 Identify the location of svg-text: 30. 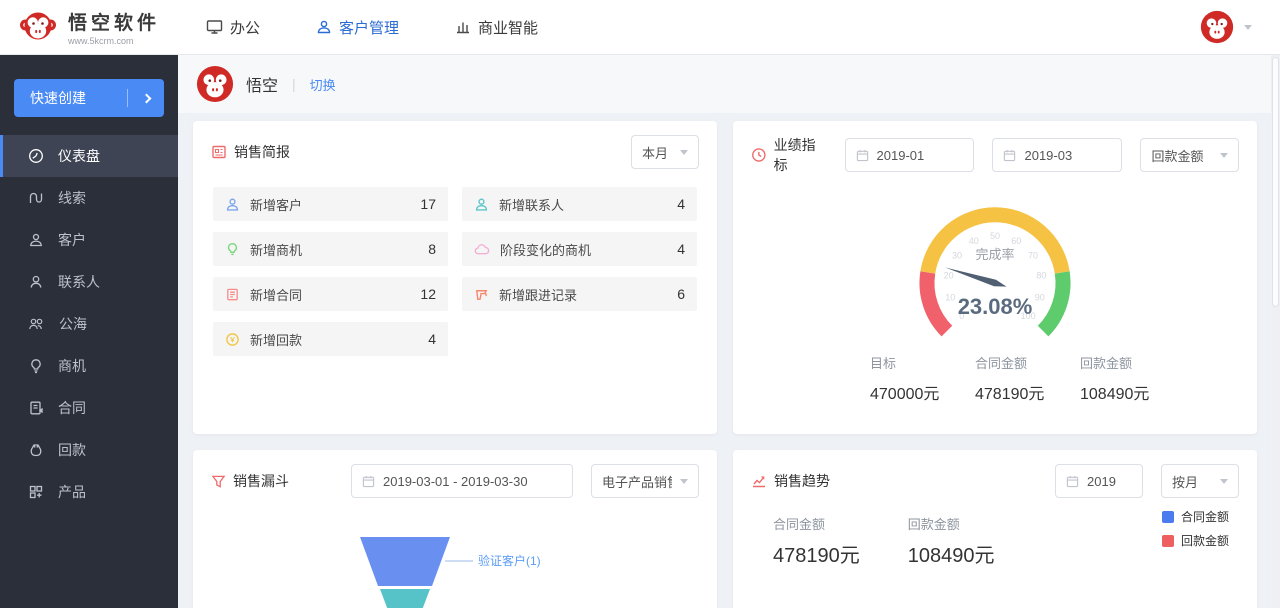
(957, 255).